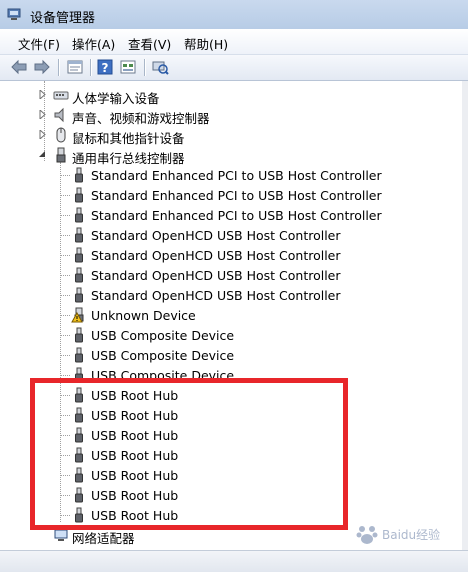  I want to click on menu-file: 文件(F), so click(39, 43).